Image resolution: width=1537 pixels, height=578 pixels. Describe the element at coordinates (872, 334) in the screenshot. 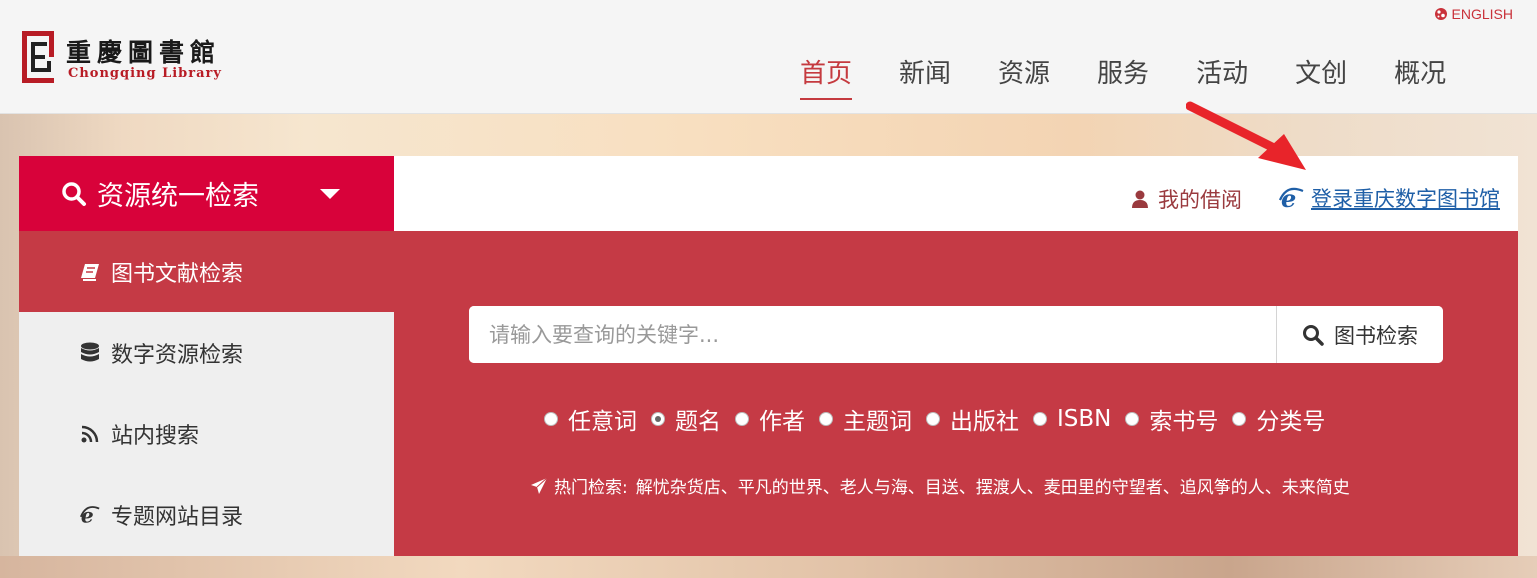

I see `search-input` at that location.